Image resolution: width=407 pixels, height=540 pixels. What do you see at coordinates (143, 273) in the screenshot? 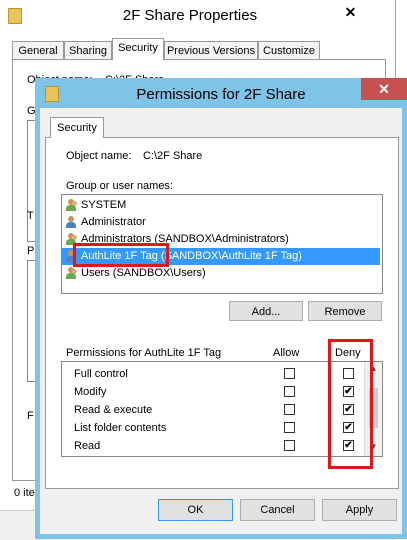
I see `principal-name: Users (SANDBOX\Users)` at bounding box center [143, 273].